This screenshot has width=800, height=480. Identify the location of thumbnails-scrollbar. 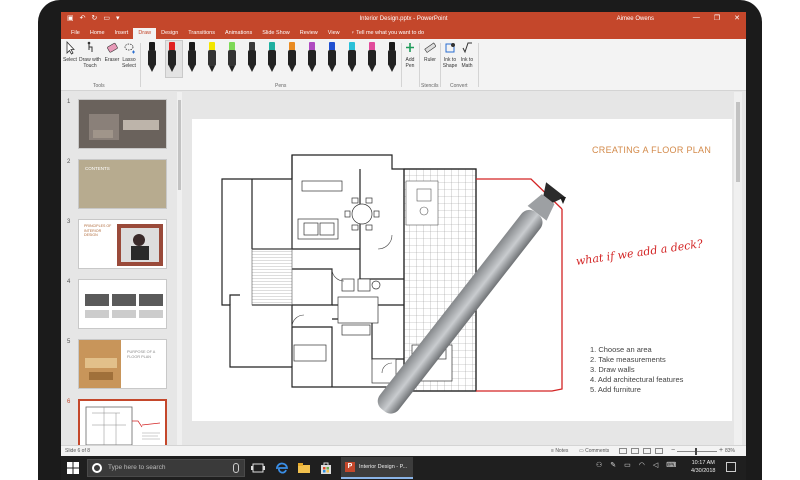
(179, 268).